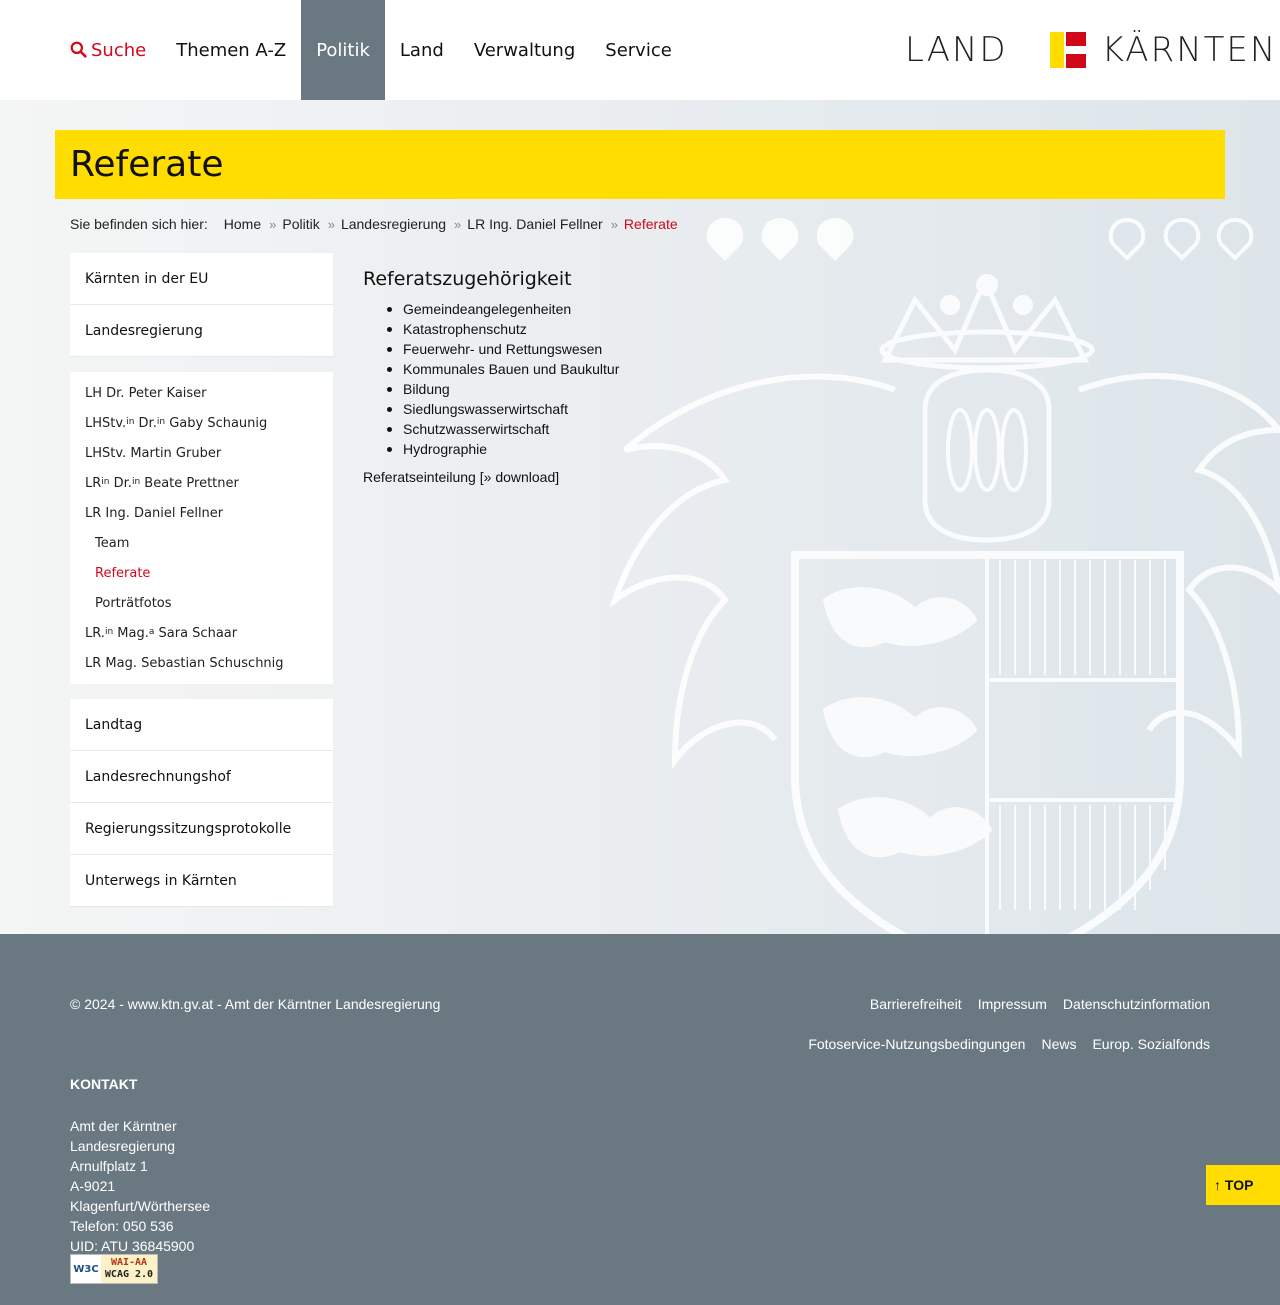 The width and height of the screenshot is (1280, 1305). I want to click on title-bar: Referate, so click(640, 164).